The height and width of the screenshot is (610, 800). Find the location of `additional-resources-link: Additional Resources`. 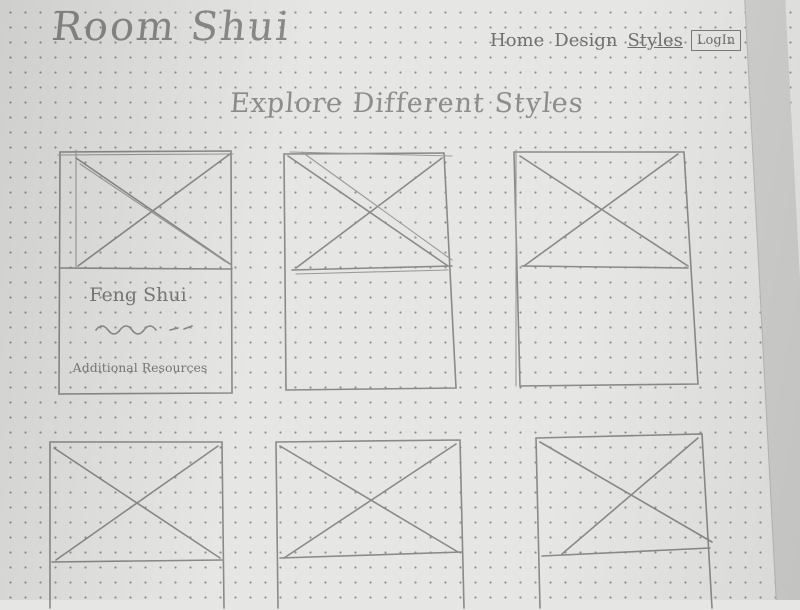

additional-resources-link: Additional Resources is located at coordinates (140, 367).